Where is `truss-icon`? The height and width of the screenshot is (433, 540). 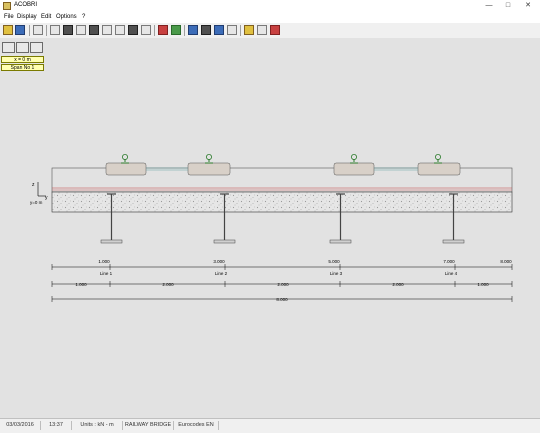 truss-icon is located at coordinates (94, 30).